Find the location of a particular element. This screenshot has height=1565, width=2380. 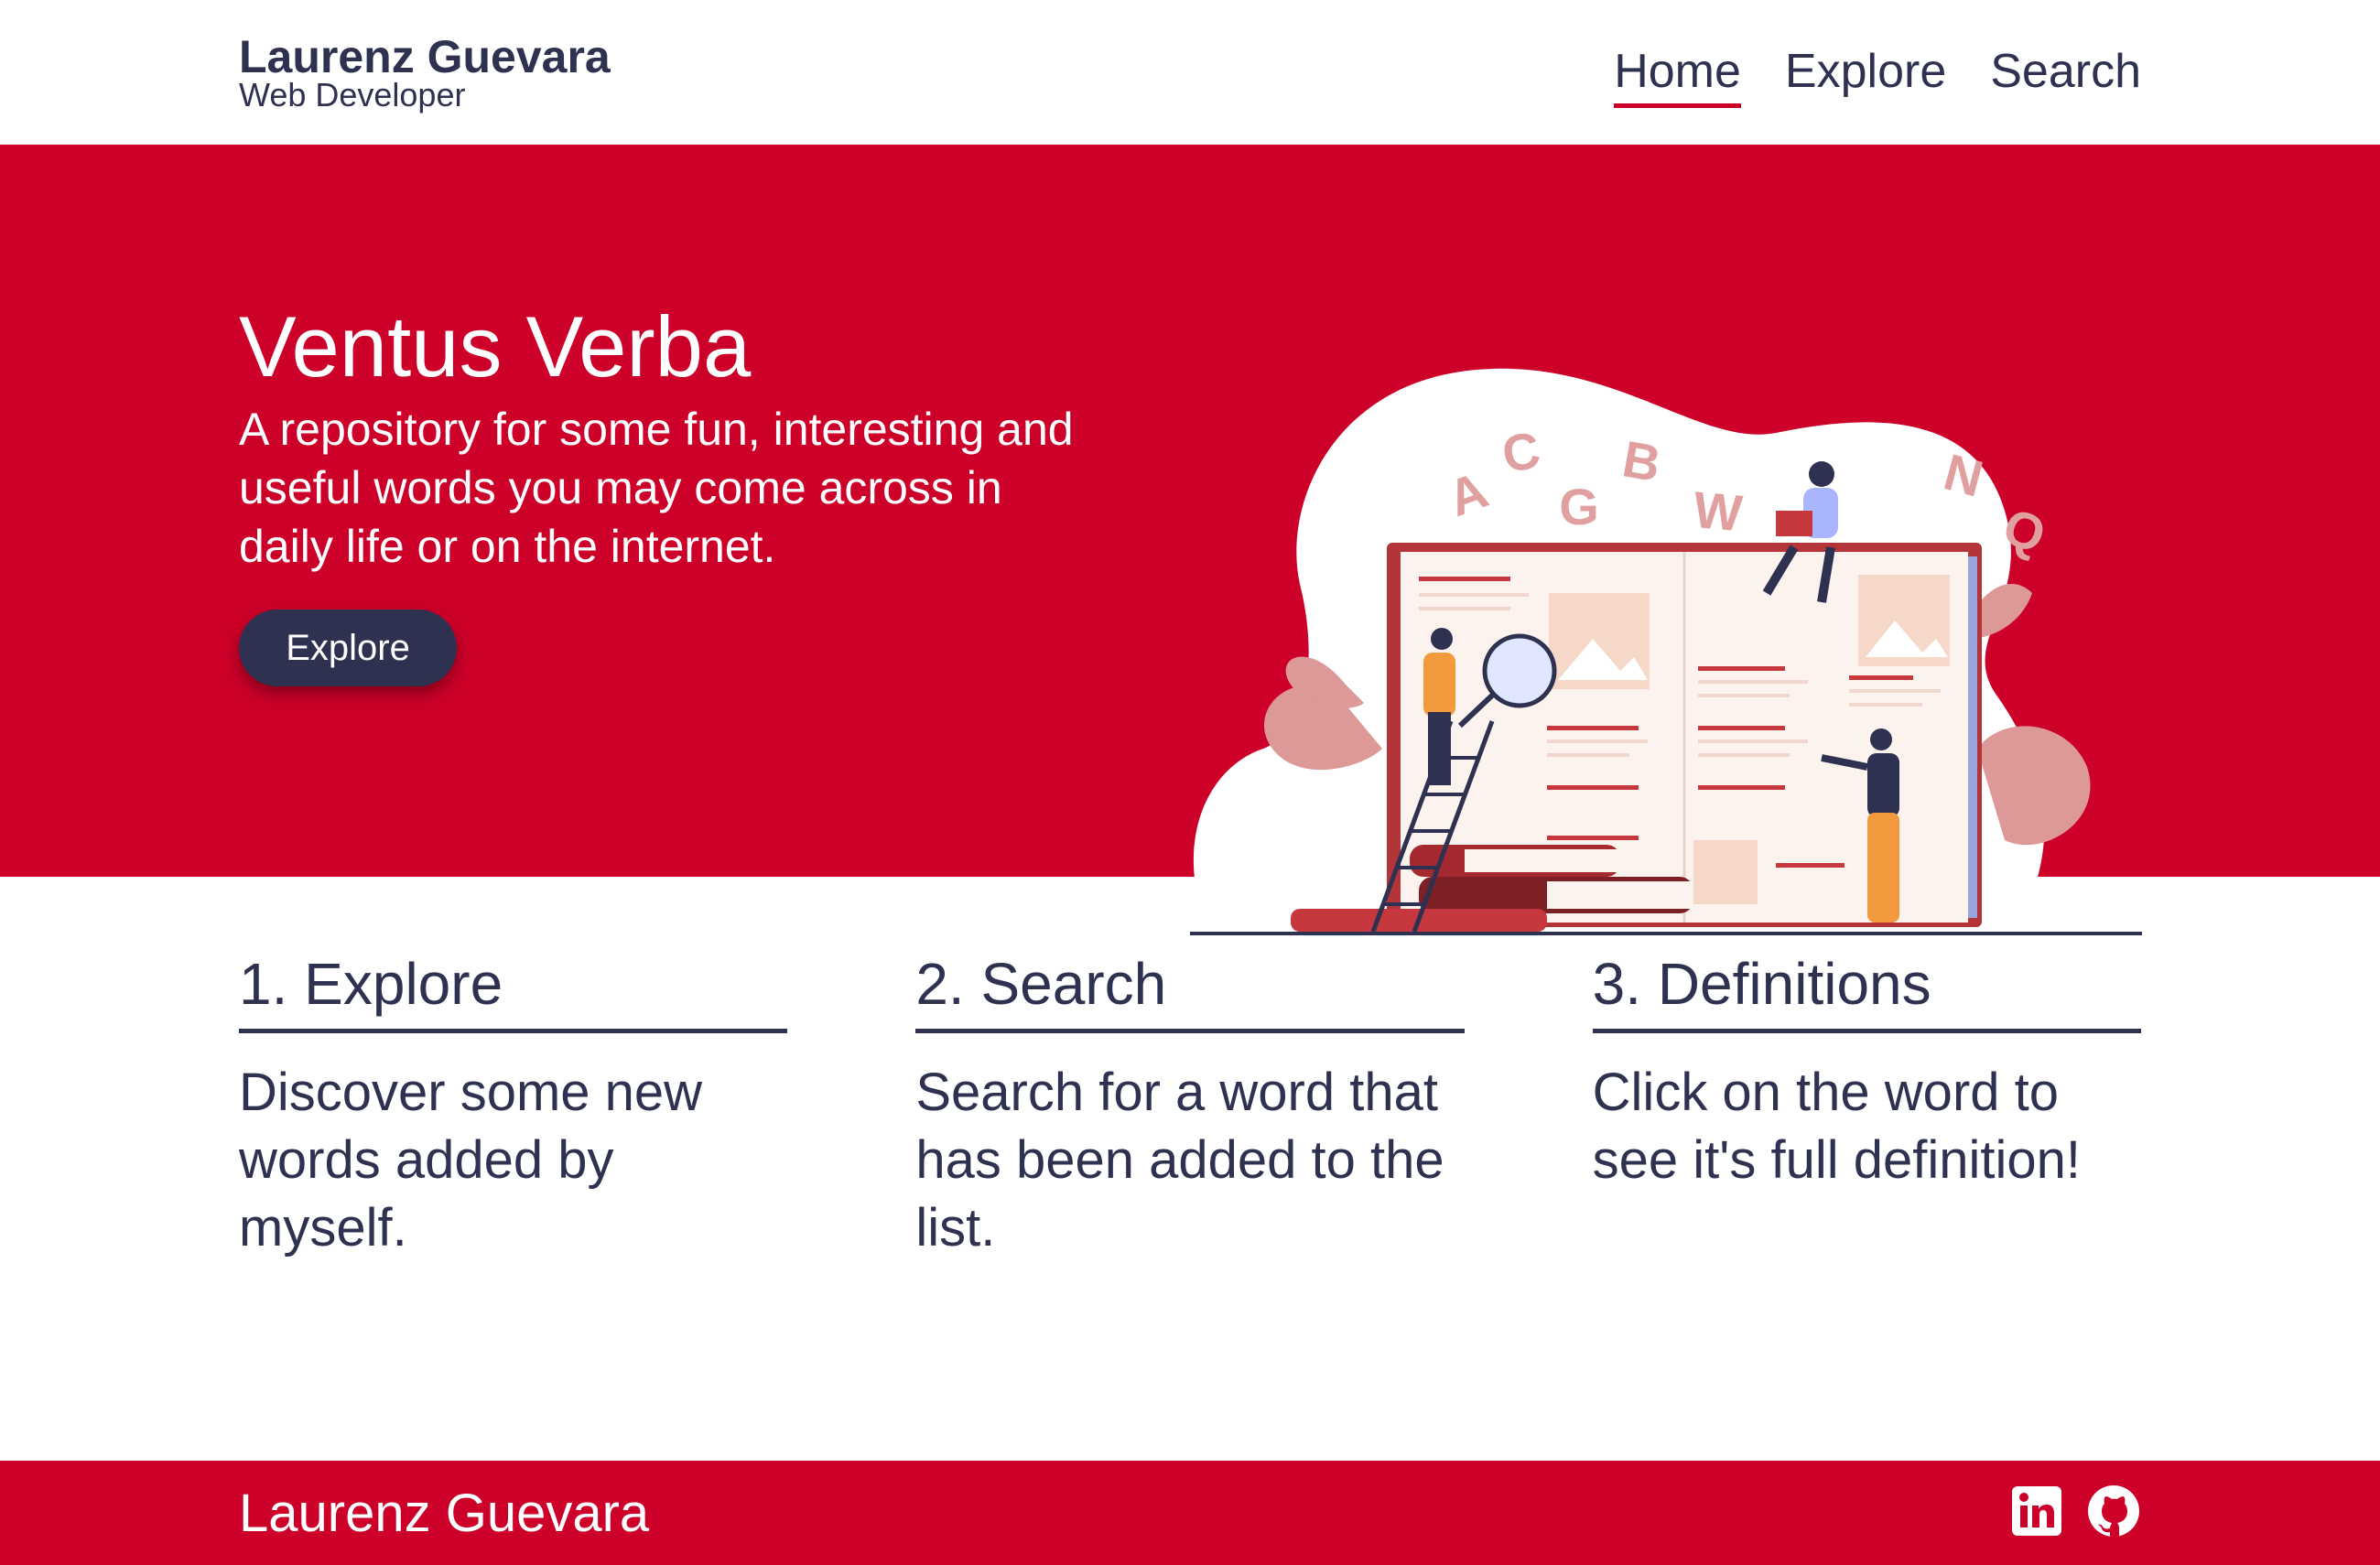

feature-title: 1. Explore is located at coordinates (513, 988).